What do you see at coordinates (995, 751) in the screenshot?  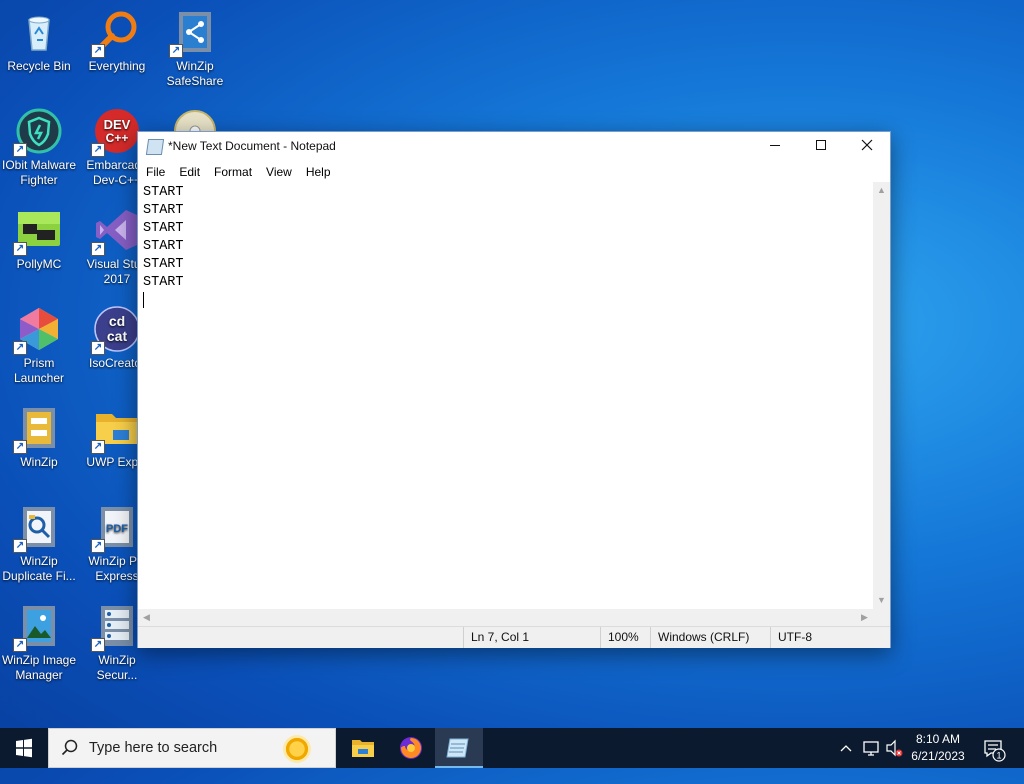 I see `notification-icon: 1` at bounding box center [995, 751].